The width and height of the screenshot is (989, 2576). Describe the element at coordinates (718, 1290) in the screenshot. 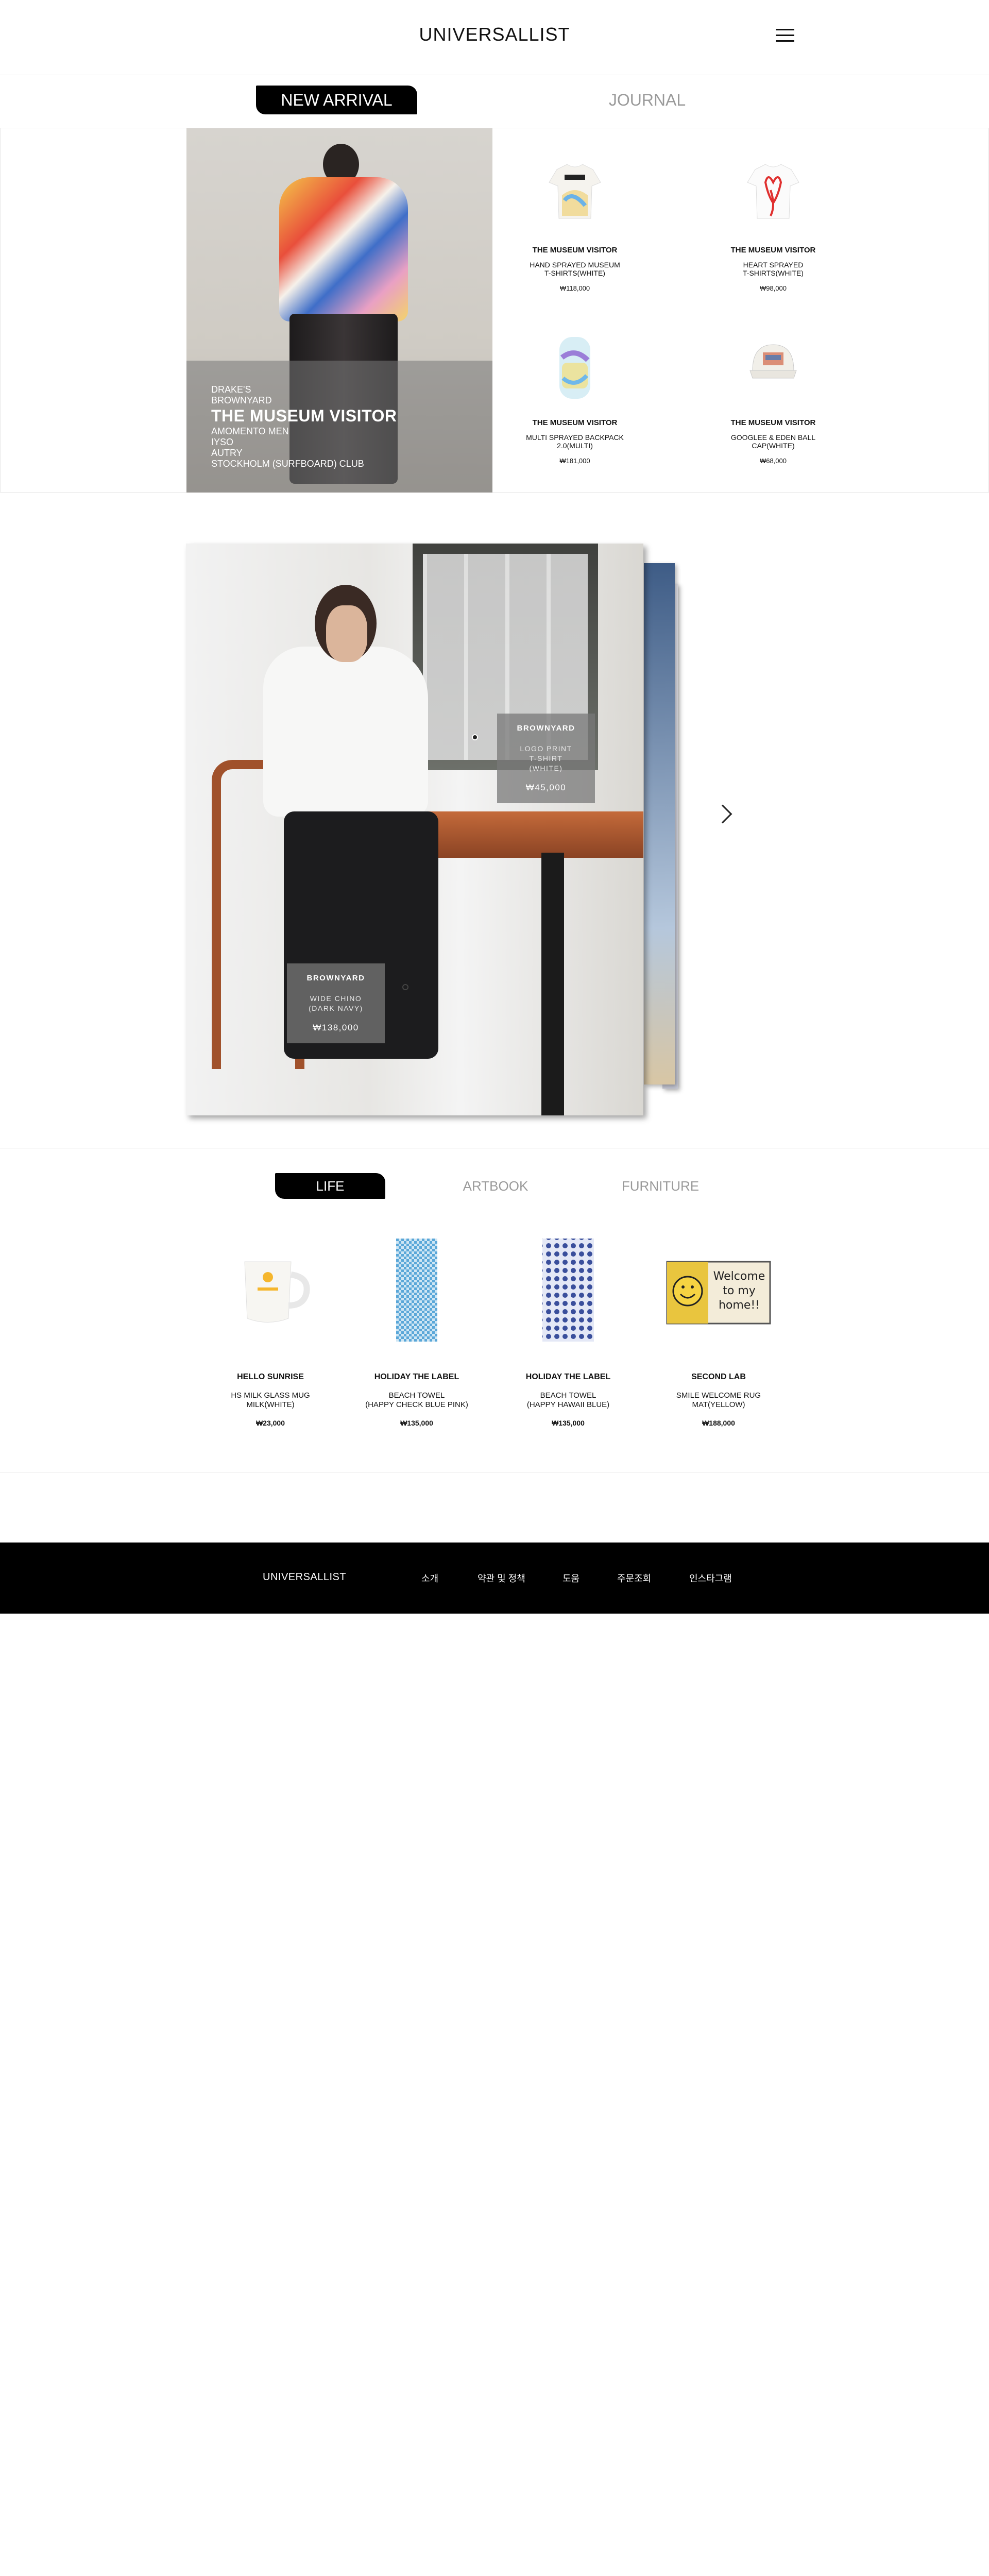

I see `rug-image: Welcome to my home!!` at that location.